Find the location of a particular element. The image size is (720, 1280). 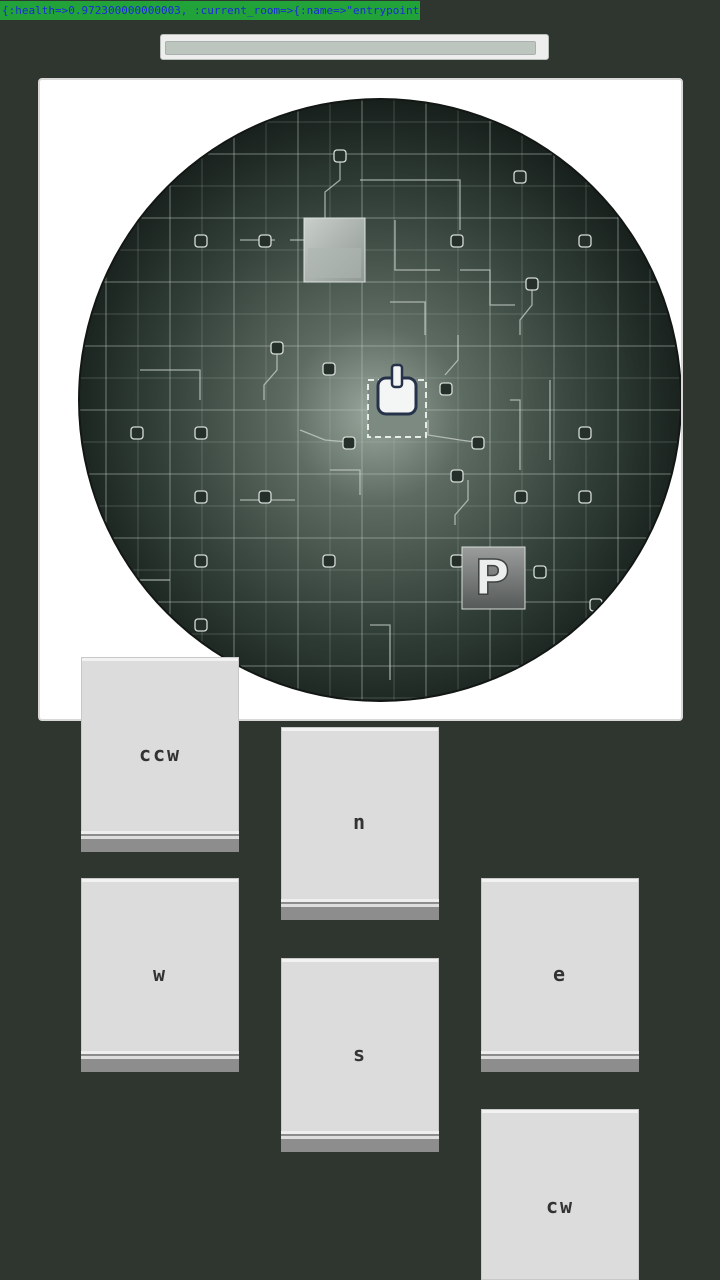

stone-block is located at coordinates (334, 250).